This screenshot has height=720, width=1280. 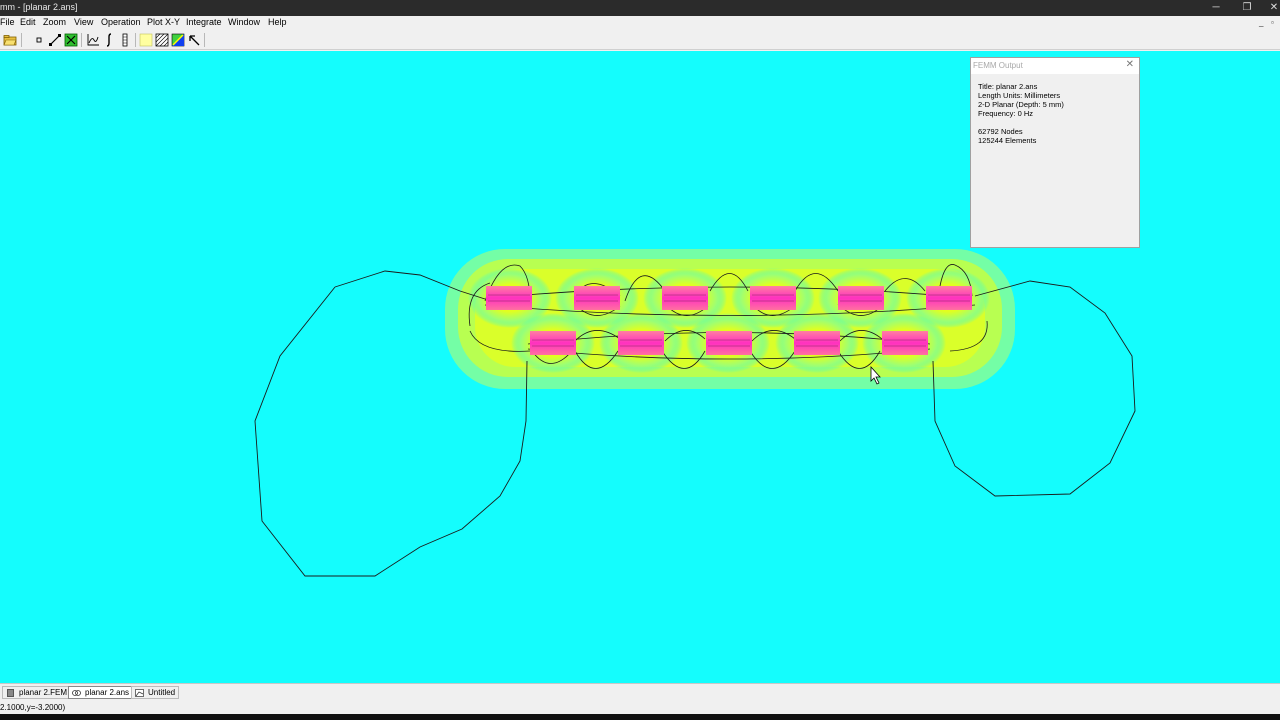 What do you see at coordinates (43, 692) in the screenshot?
I see `tab-label: planar 2.FEM` at bounding box center [43, 692].